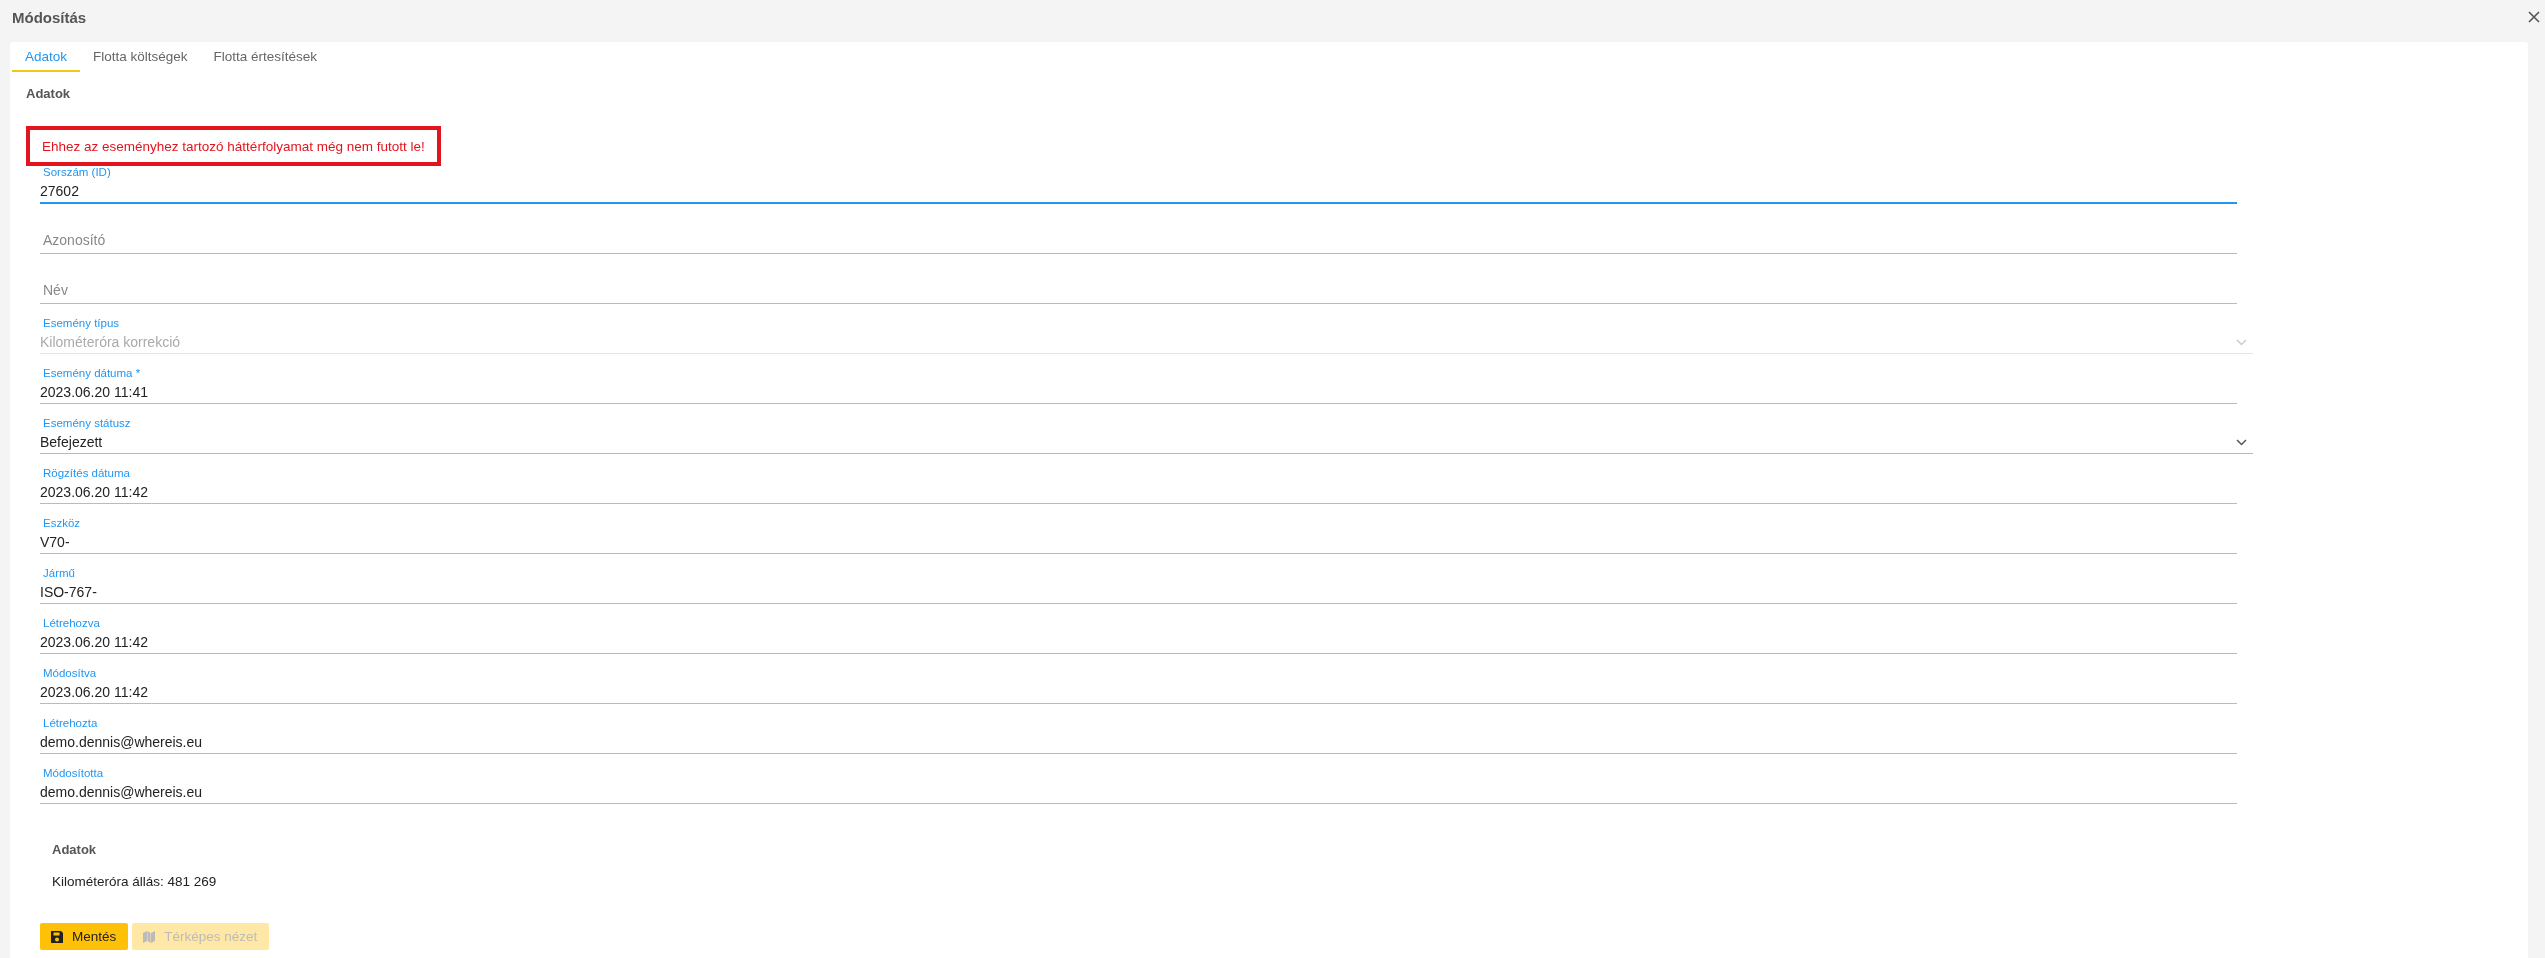 This screenshot has width=2545, height=958. Describe the element at coordinates (55, 542) in the screenshot. I see `field-value: V70-` at that location.